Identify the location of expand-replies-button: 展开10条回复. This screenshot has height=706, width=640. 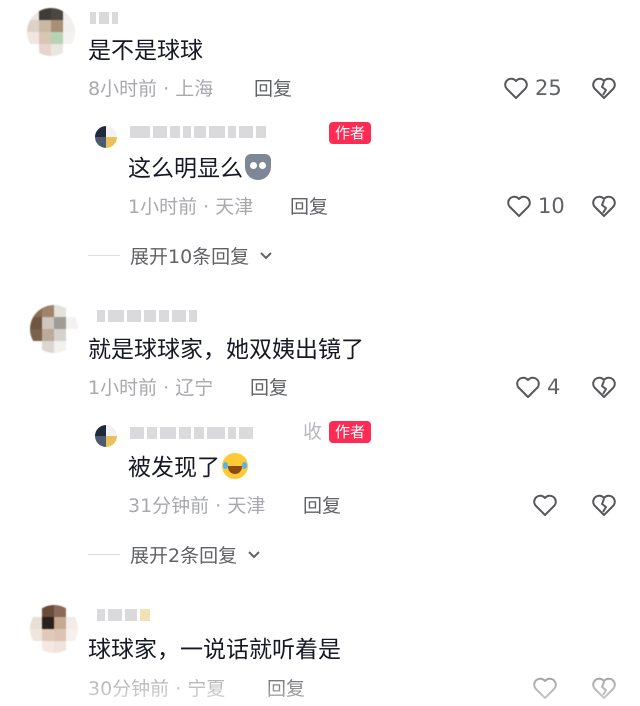
(180, 255).